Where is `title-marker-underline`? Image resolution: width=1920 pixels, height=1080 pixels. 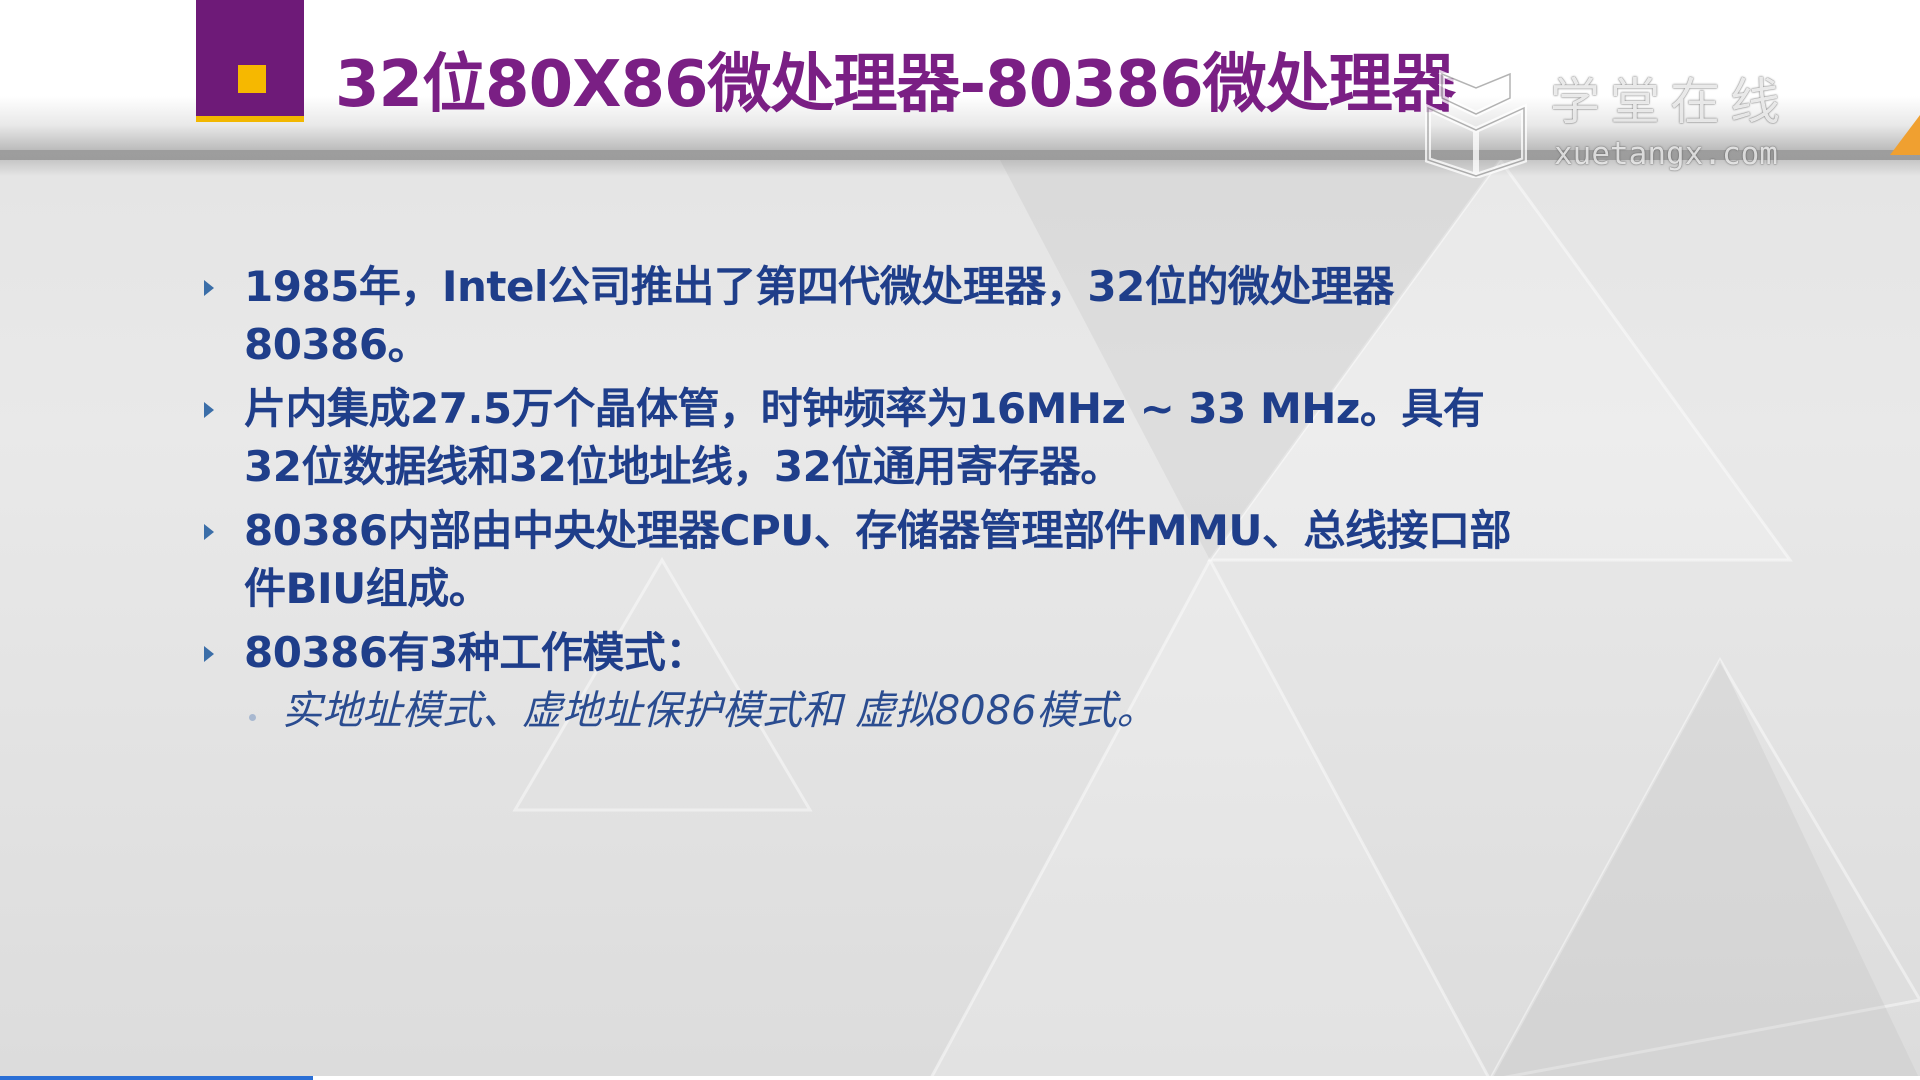
title-marker-underline is located at coordinates (250, 119).